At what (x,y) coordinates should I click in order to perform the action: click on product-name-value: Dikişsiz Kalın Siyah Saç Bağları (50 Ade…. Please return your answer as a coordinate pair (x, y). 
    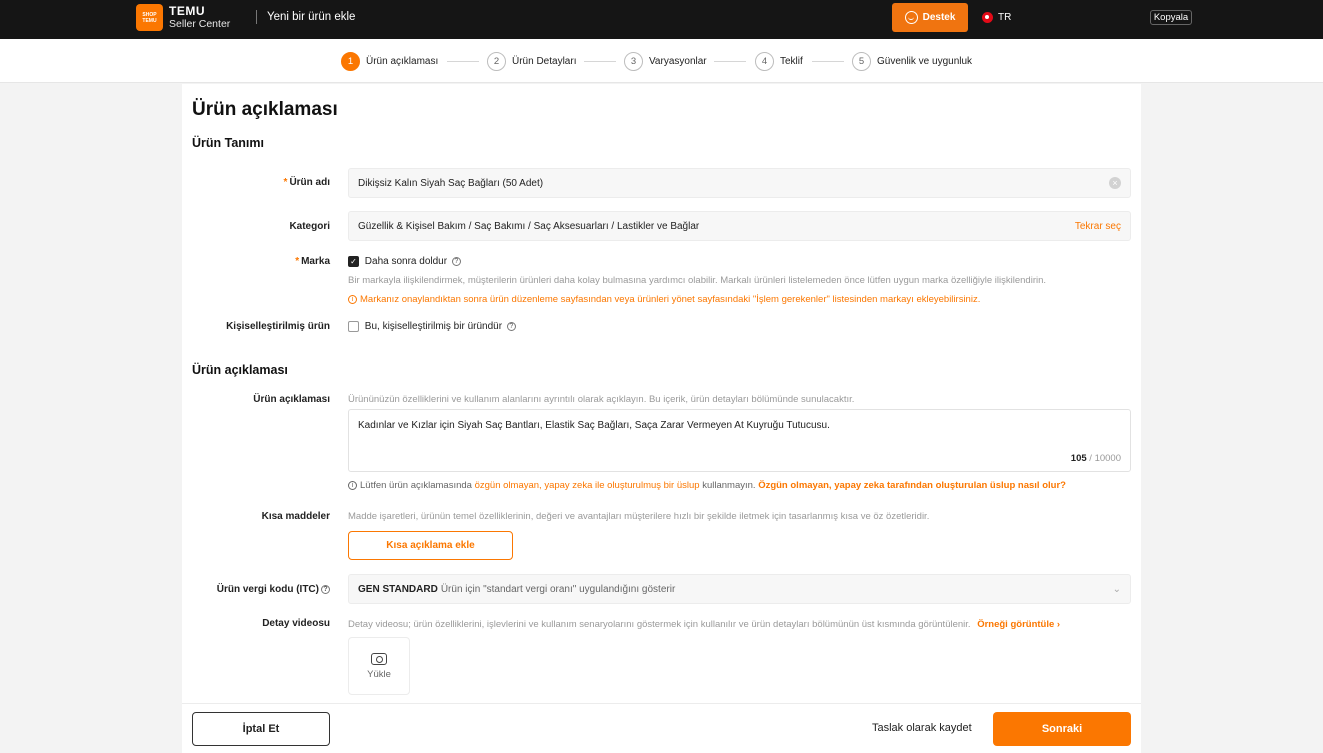
    Looking at the image, I should click on (451, 183).